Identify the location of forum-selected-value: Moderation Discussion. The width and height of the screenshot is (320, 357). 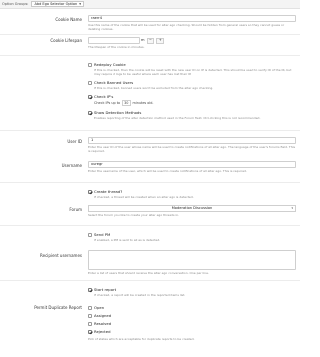
(192, 208).